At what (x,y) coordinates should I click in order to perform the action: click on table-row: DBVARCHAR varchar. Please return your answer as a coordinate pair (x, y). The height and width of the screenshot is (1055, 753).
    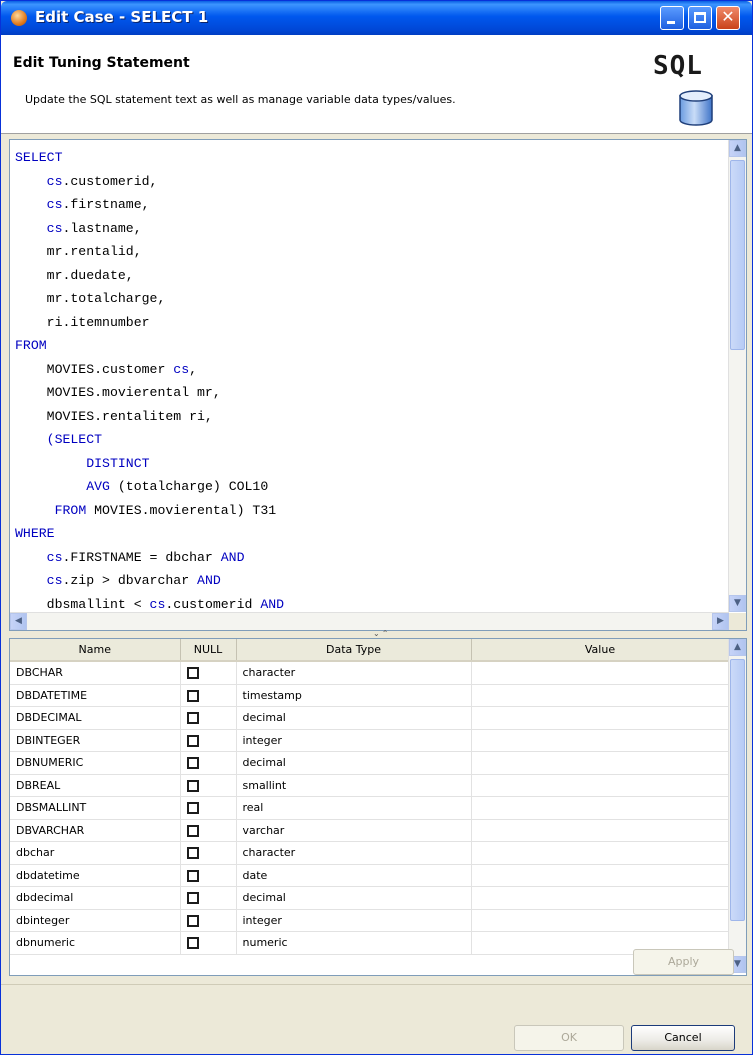
    Looking at the image, I should click on (369, 830).